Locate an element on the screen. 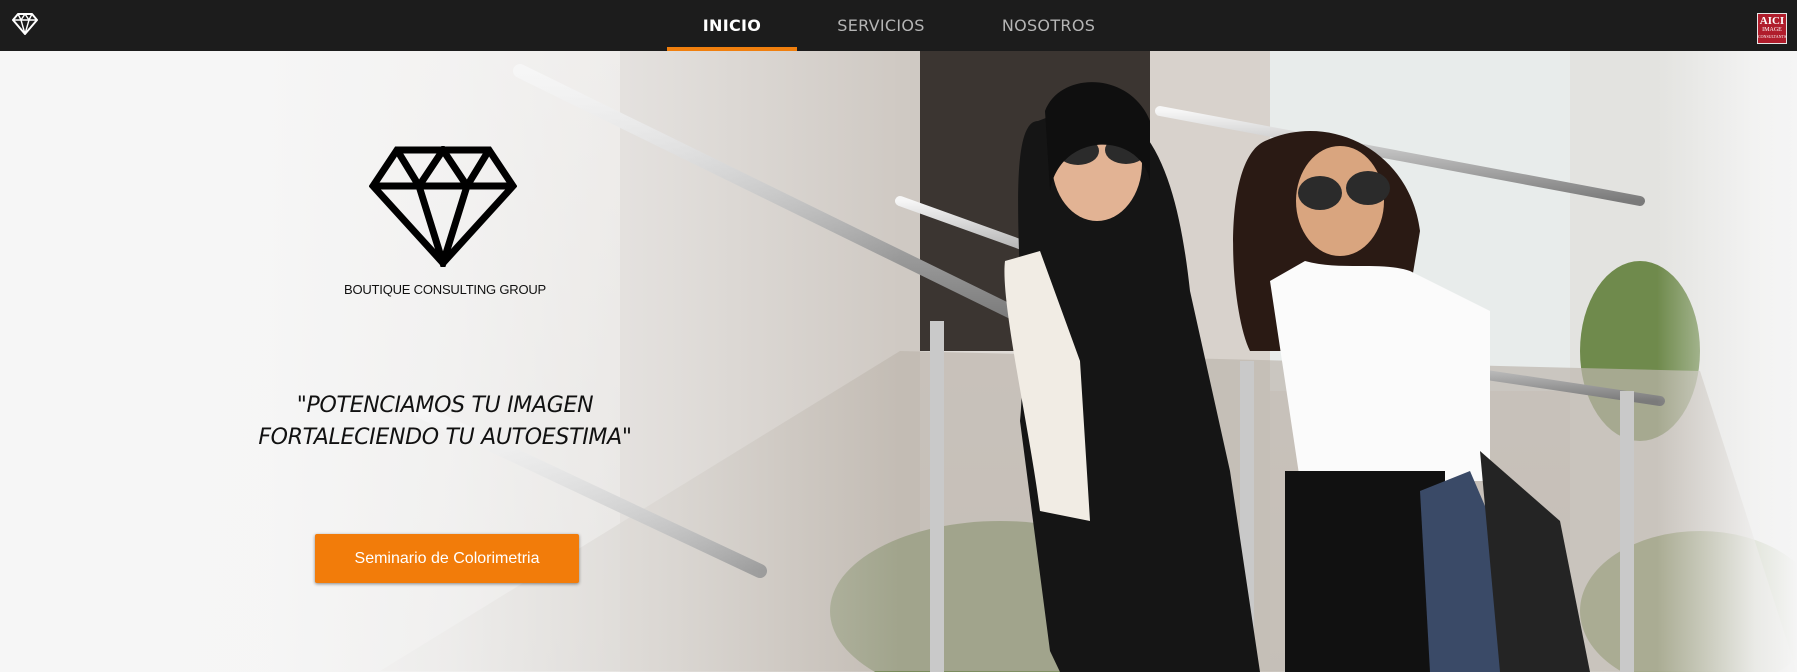  aici-logo-badge: AICI IMAGE CONSULTANTS is located at coordinates (1772, 28).